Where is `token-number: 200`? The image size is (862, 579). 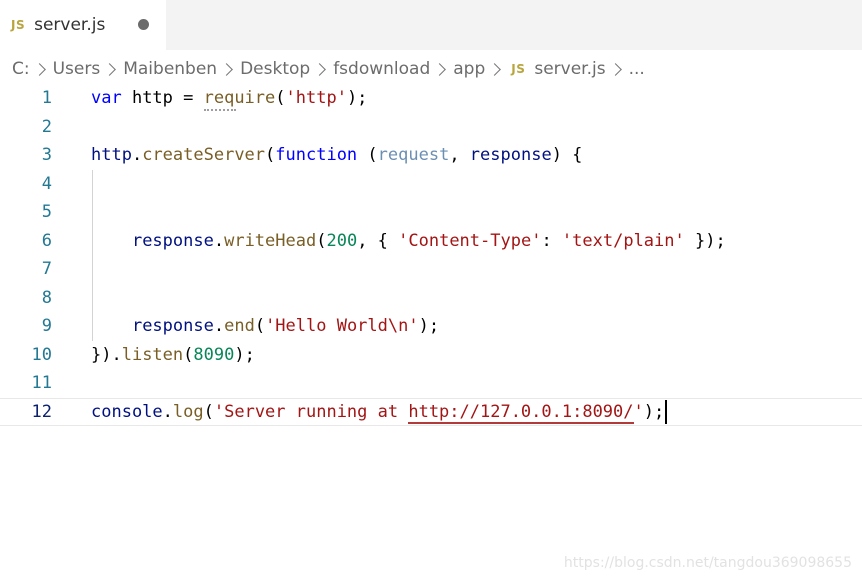
token-number: 200 is located at coordinates (342, 240).